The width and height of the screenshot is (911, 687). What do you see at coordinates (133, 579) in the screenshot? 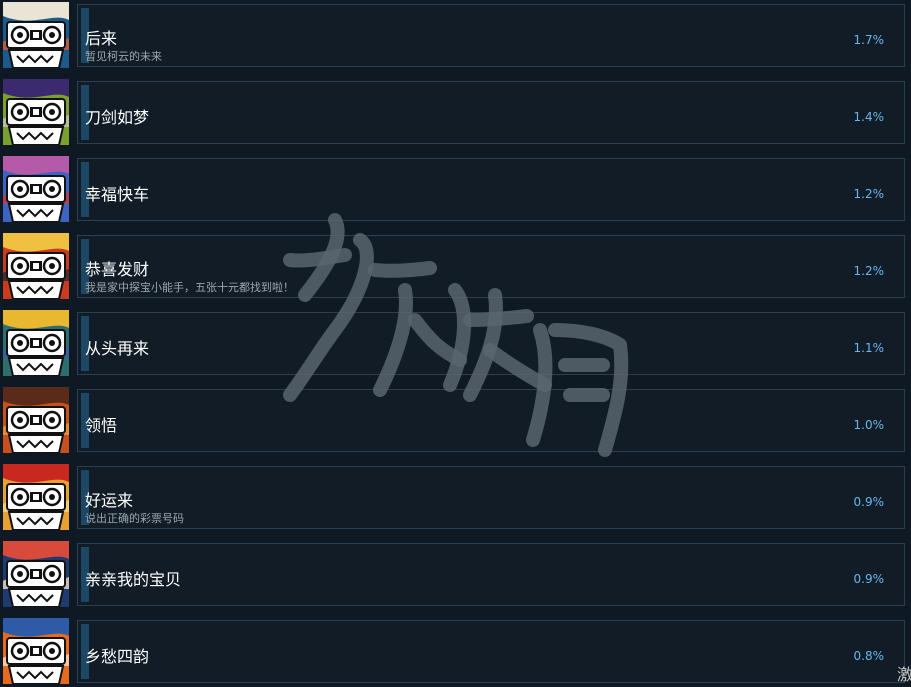
I see `achievement-title: 亲亲我的宝贝` at bounding box center [133, 579].